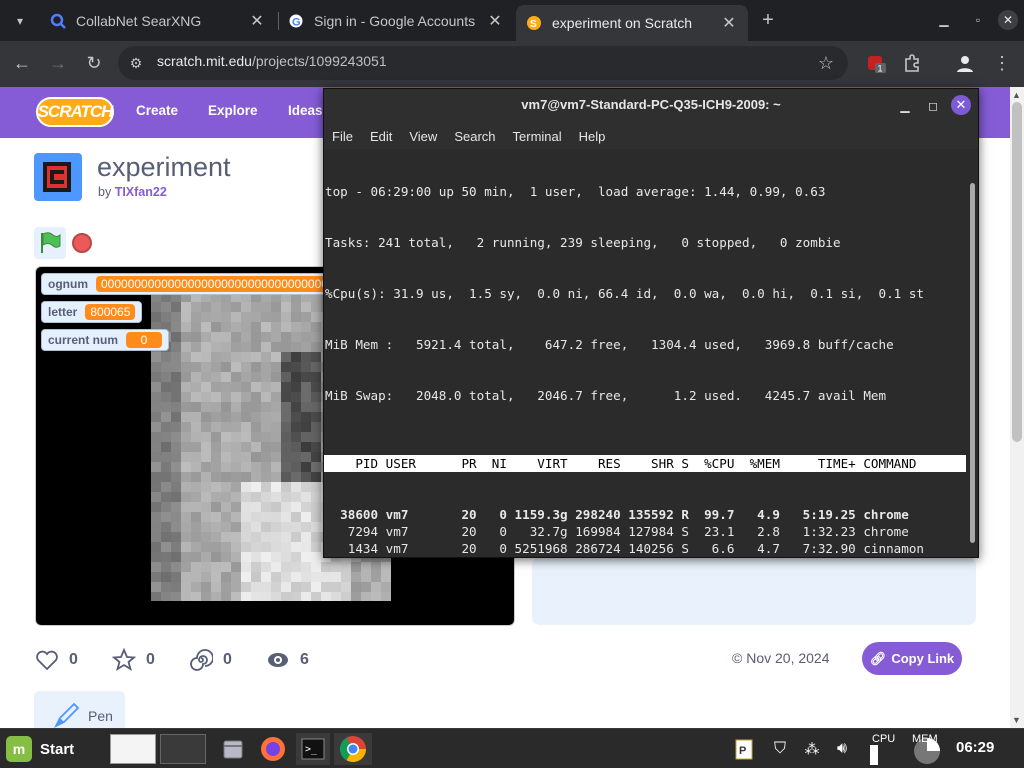  I want to click on scroll-down-arrow-icon: ▼, so click(1016, 720).